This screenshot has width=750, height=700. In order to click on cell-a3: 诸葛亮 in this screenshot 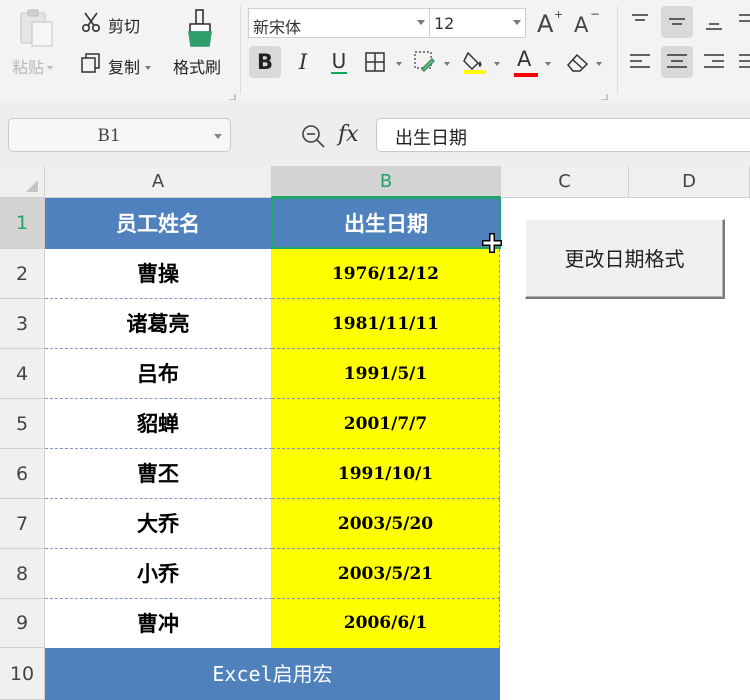, I will do `click(158, 324)`.